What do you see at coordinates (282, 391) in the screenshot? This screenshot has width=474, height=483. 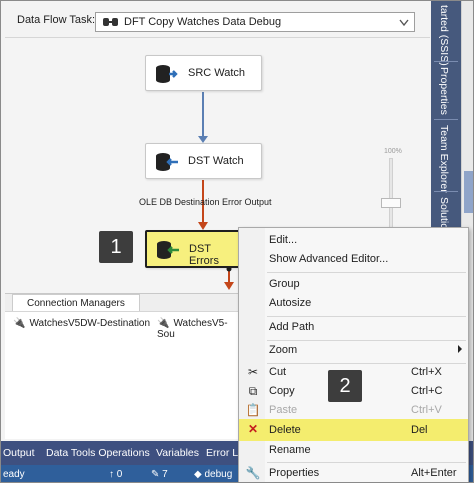 I see `menu-item-label: Copy` at bounding box center [282, 391].